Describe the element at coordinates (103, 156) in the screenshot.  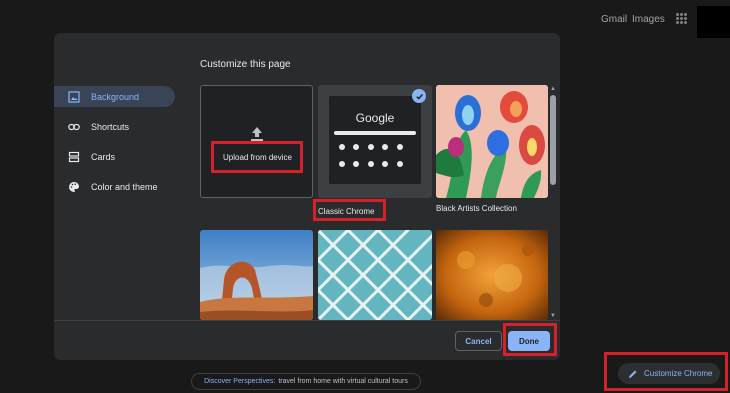
I see `sidebar-item-label: Cards` at that location.